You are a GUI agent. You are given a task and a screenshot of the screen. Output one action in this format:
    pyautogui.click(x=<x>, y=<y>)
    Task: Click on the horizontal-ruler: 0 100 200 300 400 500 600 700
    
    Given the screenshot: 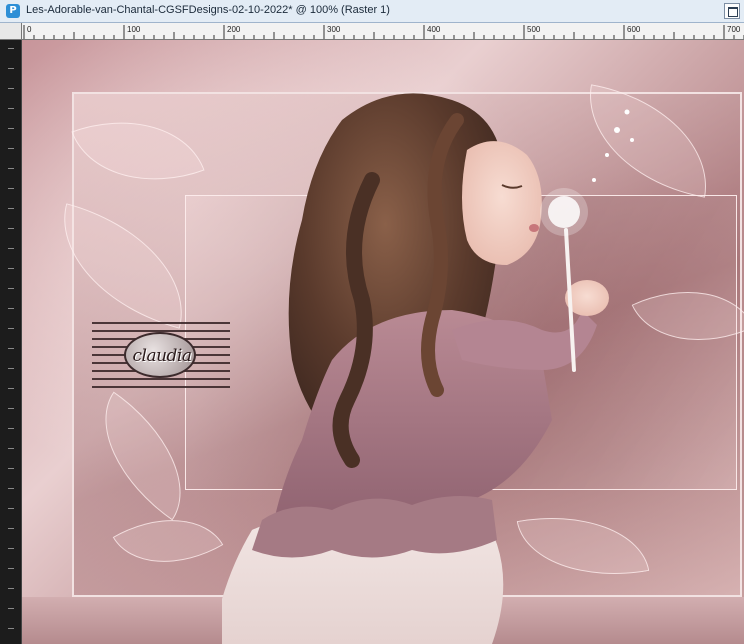 What is the action you would take?
    pyautogui.click(x=383, y=31)
    